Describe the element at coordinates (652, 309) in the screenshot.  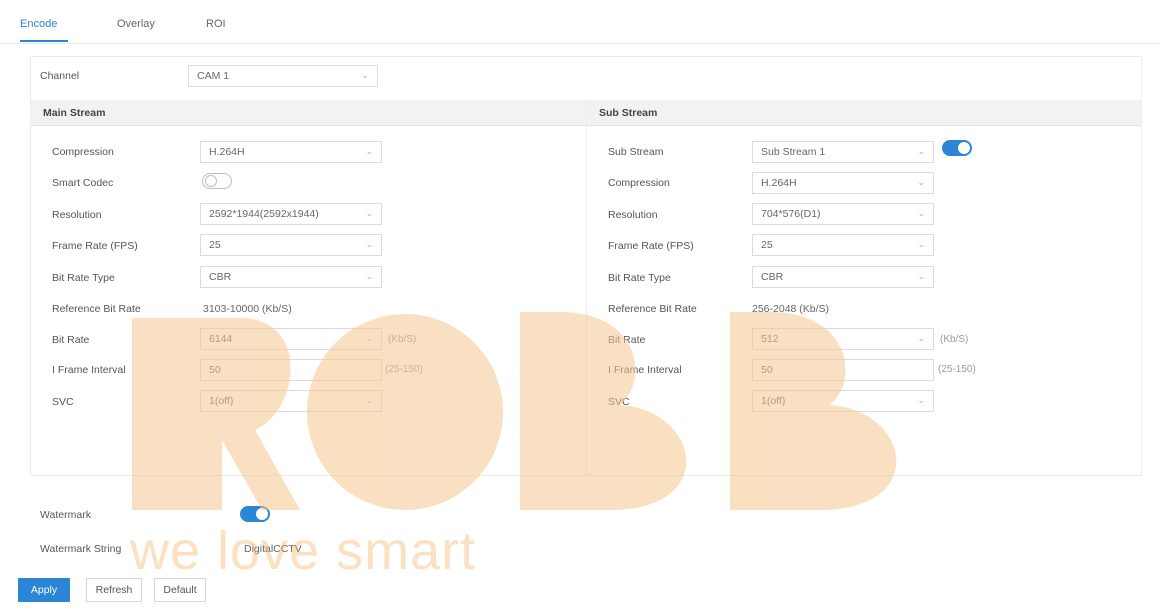
I see `sub-ref-bit-rate-label: Reference Bit Rate` at that location.